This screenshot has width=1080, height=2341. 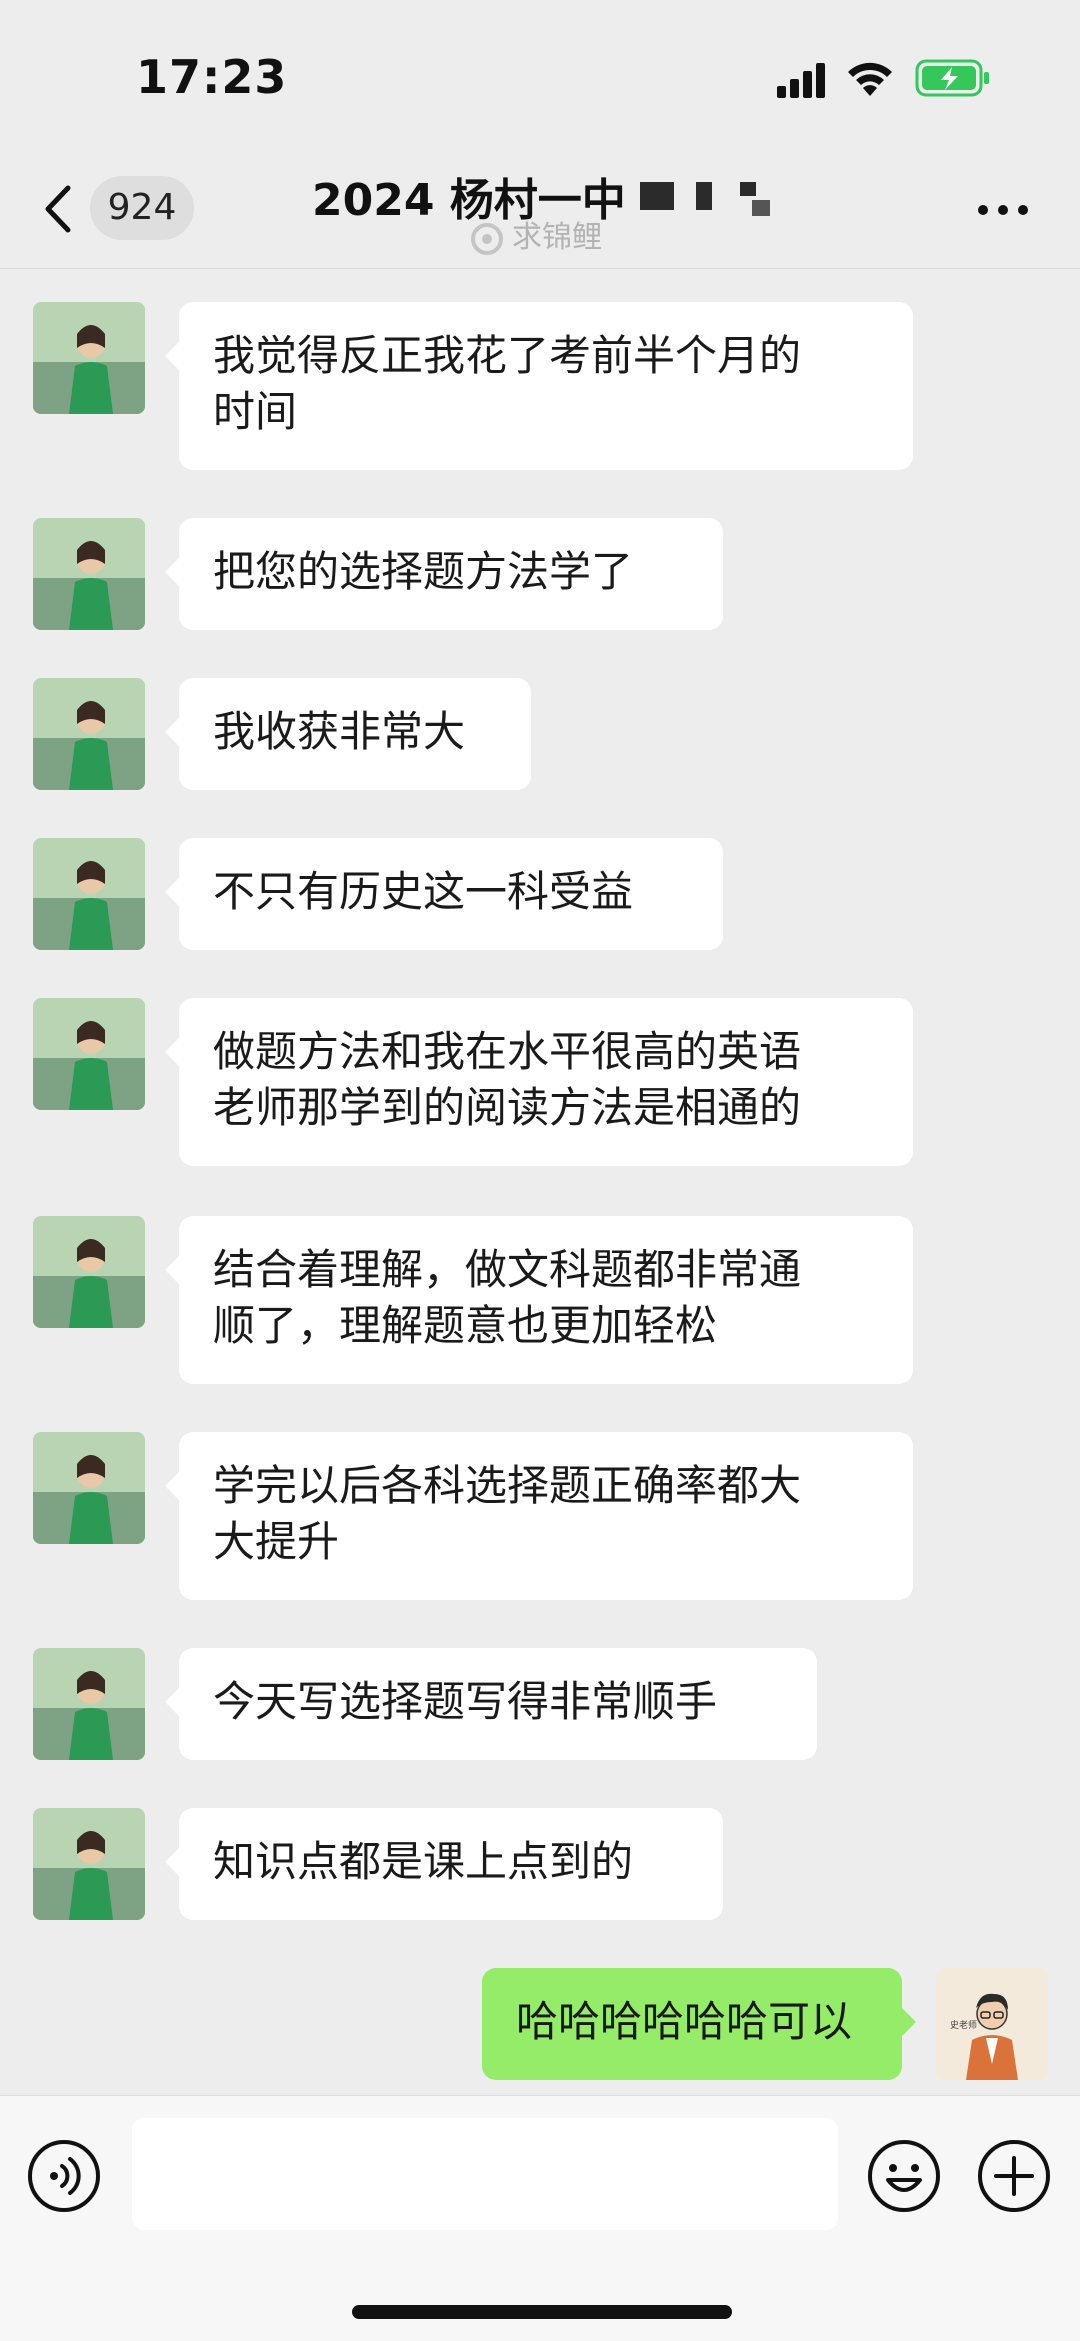 I want to click on more-icon, so click(x=1003, y=210).